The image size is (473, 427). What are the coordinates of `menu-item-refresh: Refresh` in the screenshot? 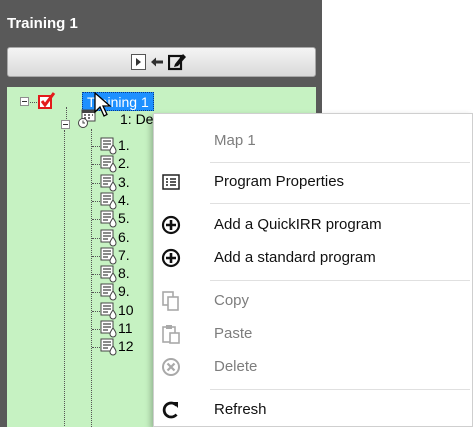 It's located at (313, 410).